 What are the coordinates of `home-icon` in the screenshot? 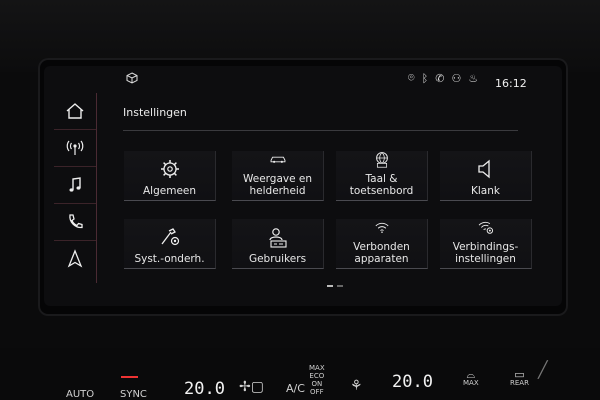 It's located at (75, 111).